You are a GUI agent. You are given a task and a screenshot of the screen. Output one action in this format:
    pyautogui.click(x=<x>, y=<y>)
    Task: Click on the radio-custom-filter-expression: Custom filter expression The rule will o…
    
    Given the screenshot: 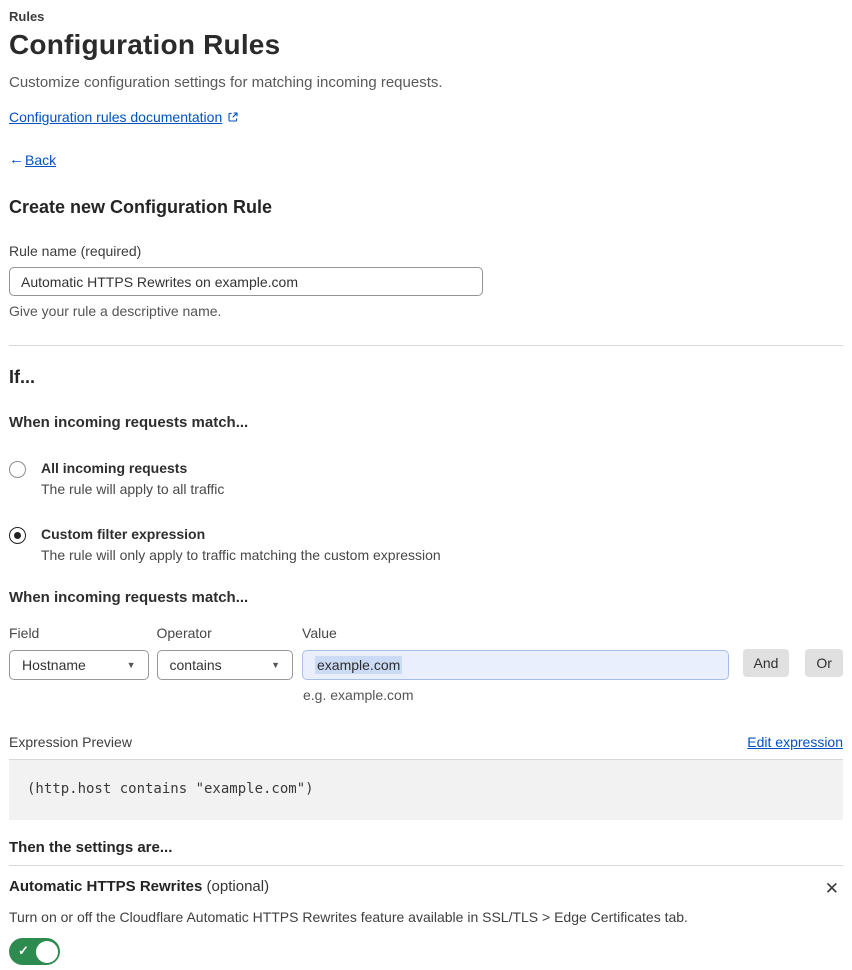 What is the action you would take?
    pyautogui.click(x=426, y=544)
    